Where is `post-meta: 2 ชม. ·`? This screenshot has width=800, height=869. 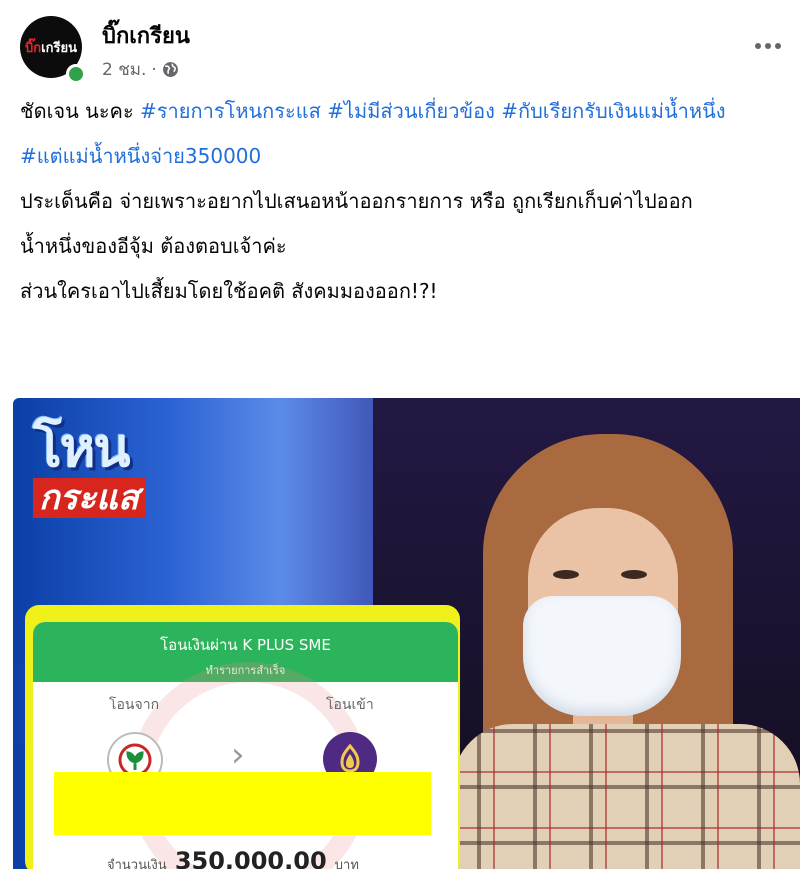 post-meta: 2 ชม. · is located at coordinates (140, 69).